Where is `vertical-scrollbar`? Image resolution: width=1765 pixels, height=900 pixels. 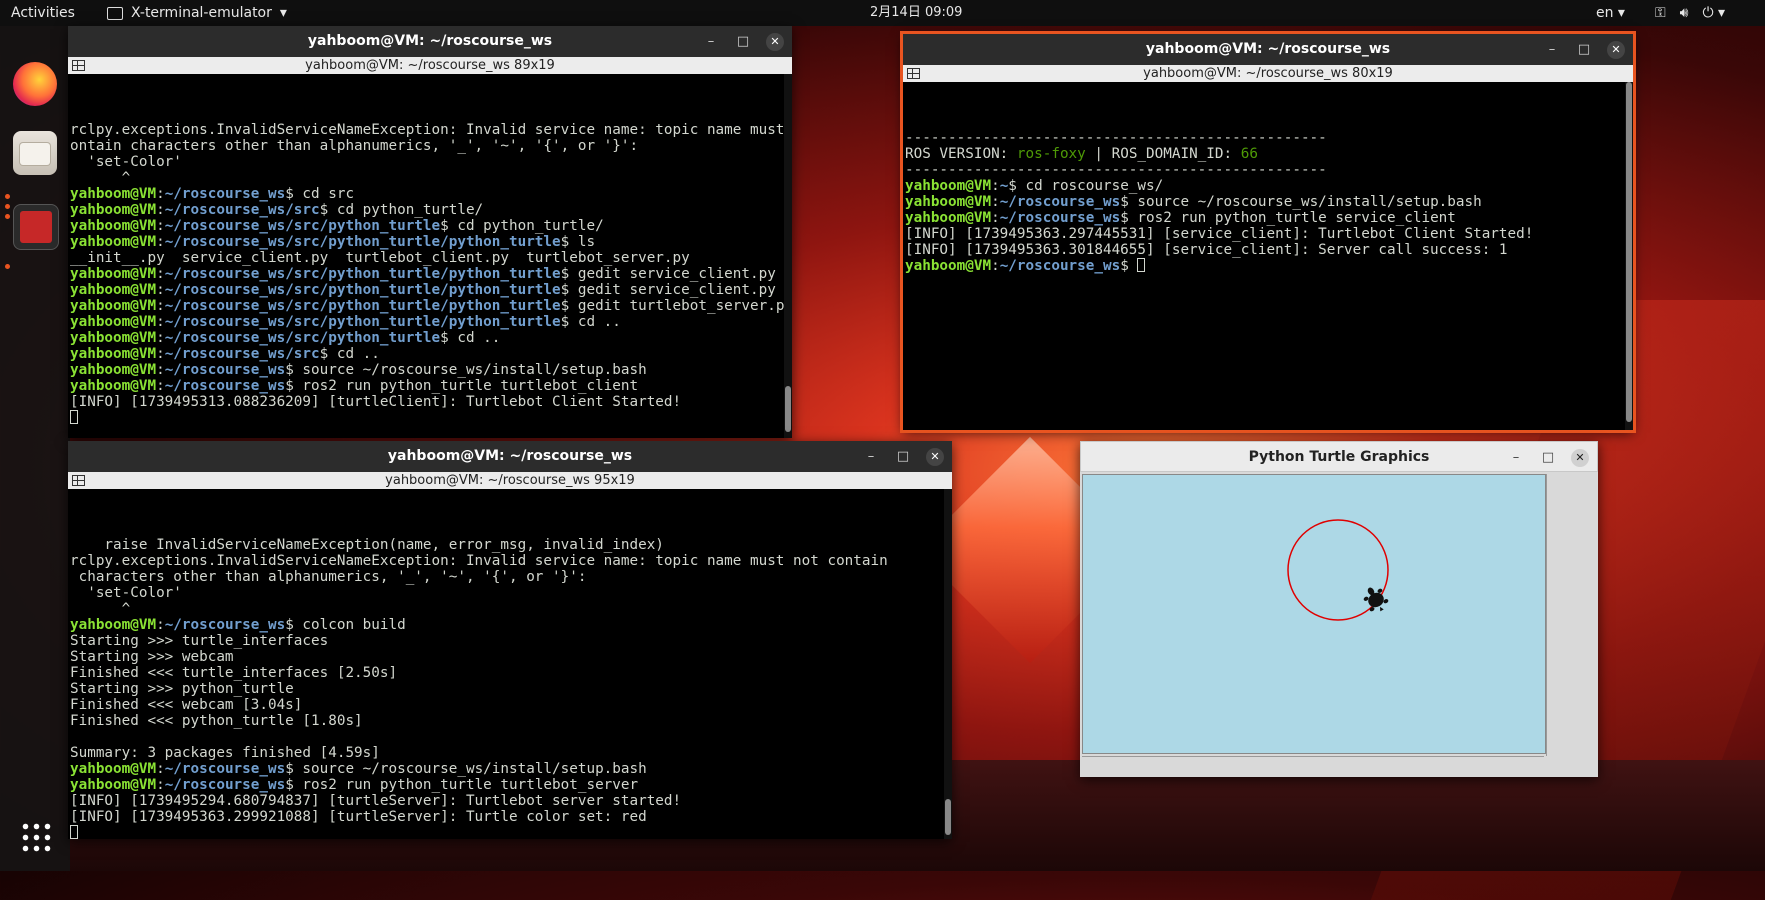 vertical-scrollbar is located at coordinates (1553, 615).